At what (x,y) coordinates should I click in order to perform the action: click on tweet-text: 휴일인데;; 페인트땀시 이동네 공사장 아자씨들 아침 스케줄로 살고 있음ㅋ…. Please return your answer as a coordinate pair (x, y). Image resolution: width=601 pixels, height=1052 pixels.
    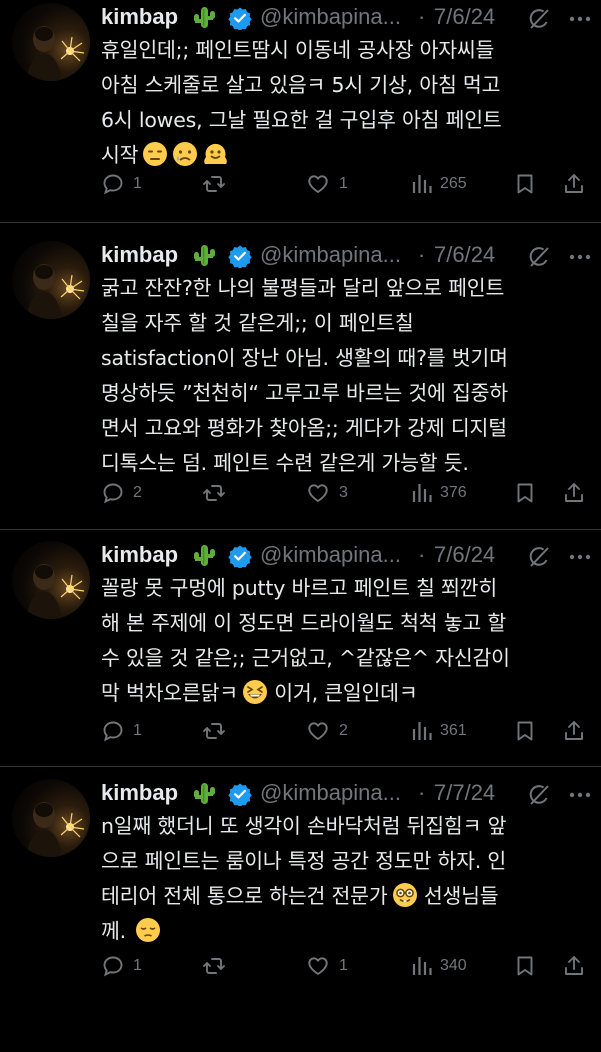
    Looking at the image, I should click on (348, 103).